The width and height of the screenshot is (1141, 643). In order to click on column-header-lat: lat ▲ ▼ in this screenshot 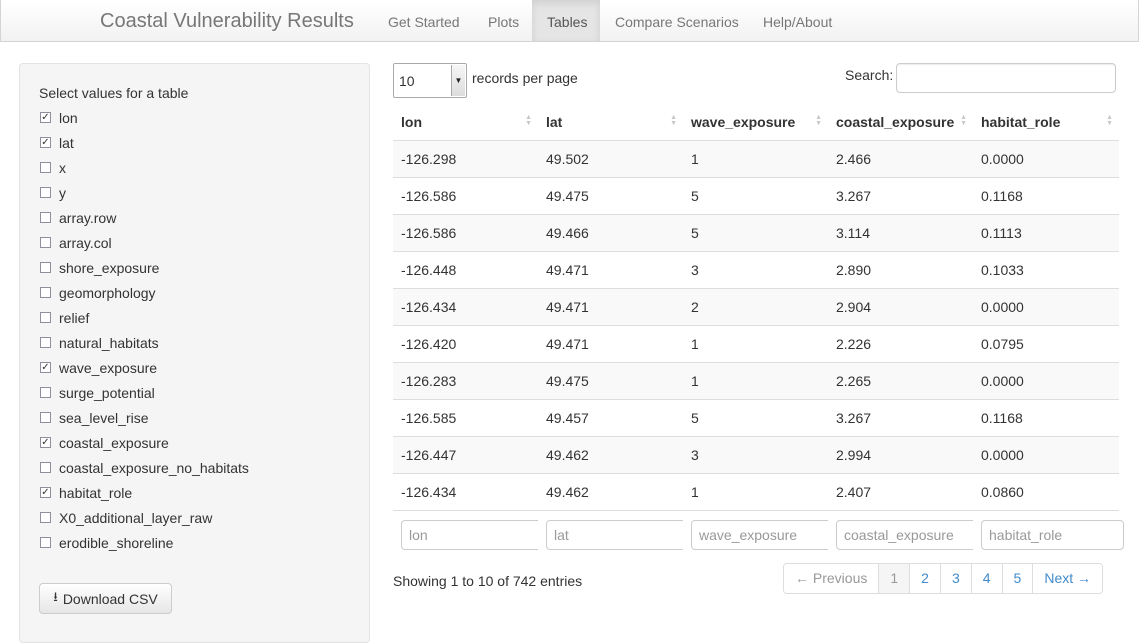, I will do `click(610, 122)`.